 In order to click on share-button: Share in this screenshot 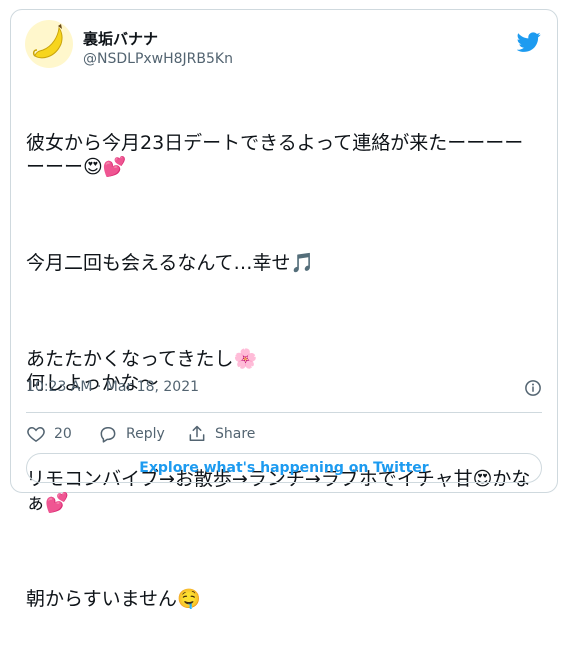, I will do `click(221, 434)`.